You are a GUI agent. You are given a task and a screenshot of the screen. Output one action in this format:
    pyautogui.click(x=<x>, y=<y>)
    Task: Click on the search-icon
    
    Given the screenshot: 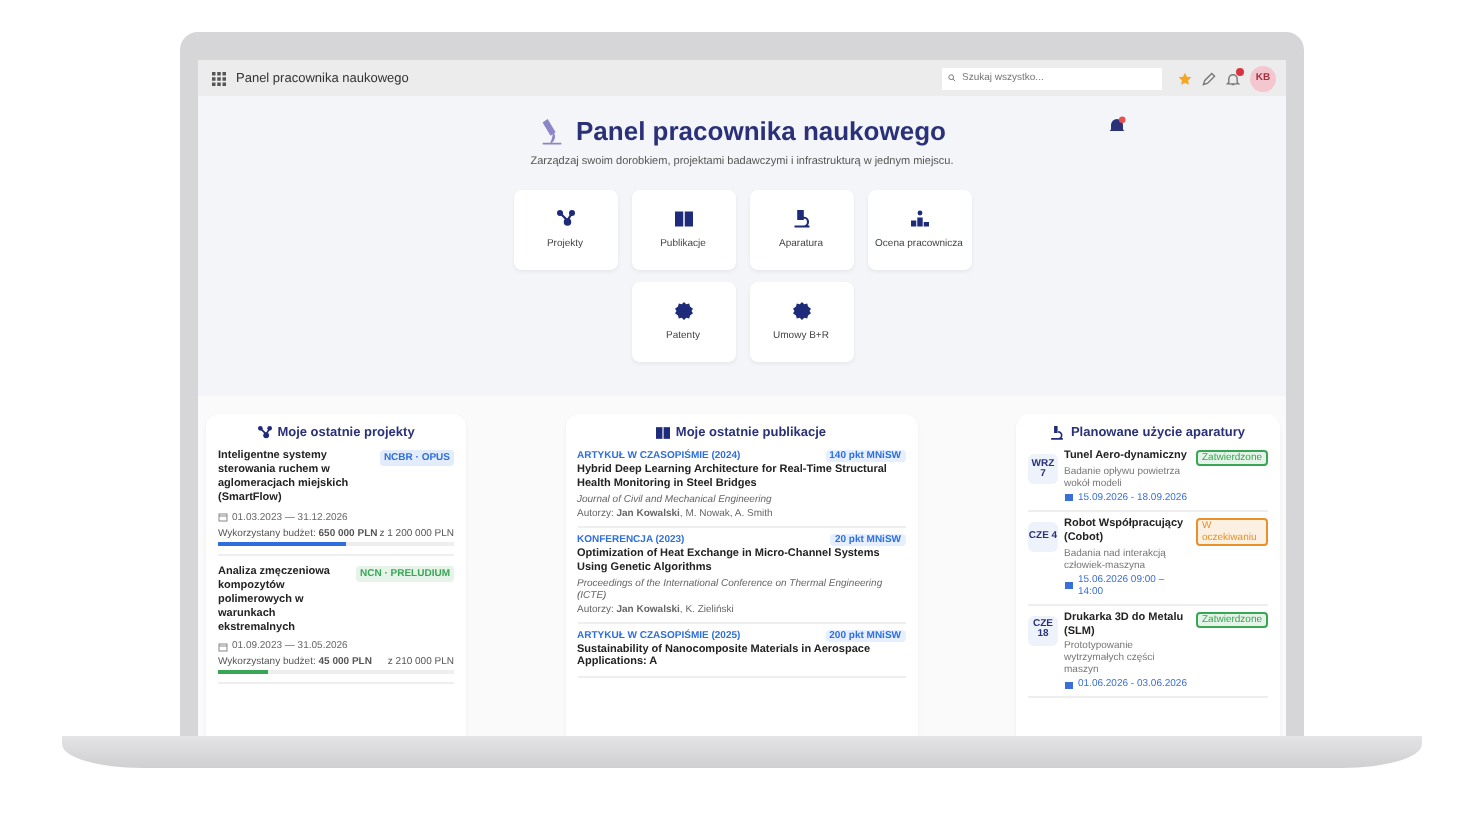 What is the action you would take?
    pyautogui.click(x=952, y=78)
    